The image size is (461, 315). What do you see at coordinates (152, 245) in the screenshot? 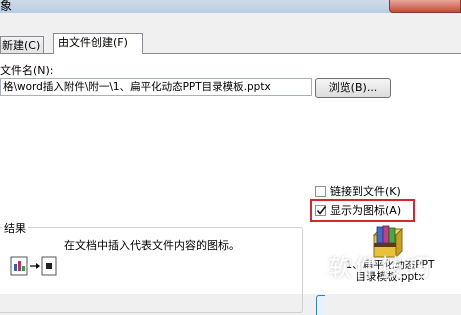
I see `result-description: 在文档中插入代表文件内容的图标。` at bounding box center [152, 245].